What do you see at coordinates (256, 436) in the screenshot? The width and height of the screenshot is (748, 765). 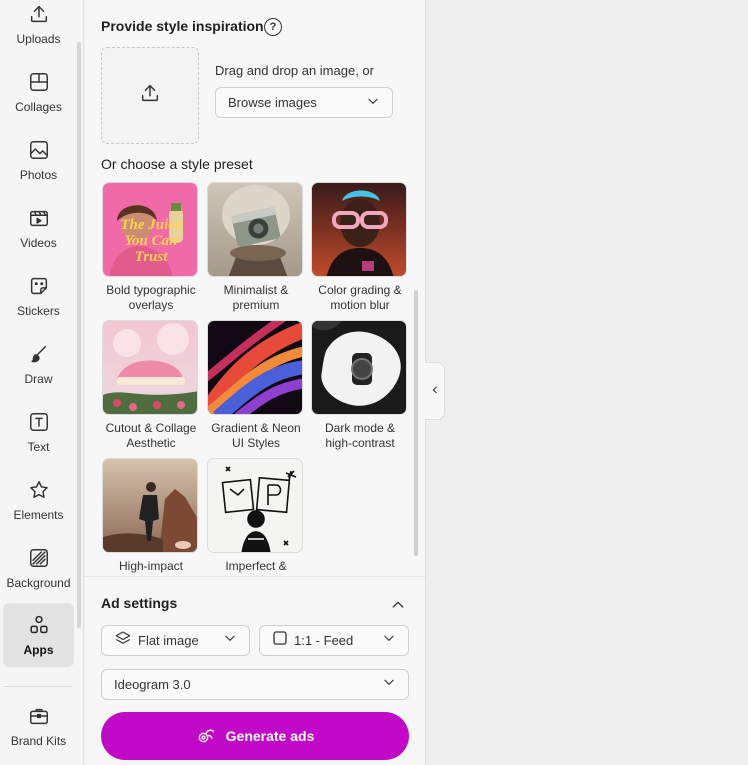 I see `preset-caption: Gradient & Neon UI Styles` at bounding box center [256, 436].